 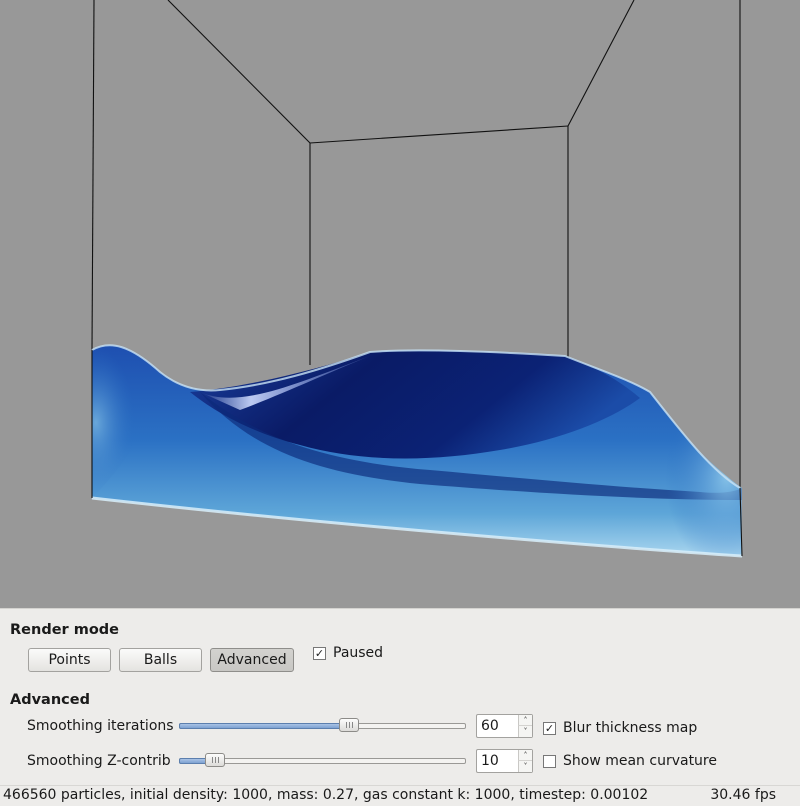 What do you see at coordinates (252, 660) in the screenshot?
I see `advanced-button: Advanced` at bounding box center [252, 660].